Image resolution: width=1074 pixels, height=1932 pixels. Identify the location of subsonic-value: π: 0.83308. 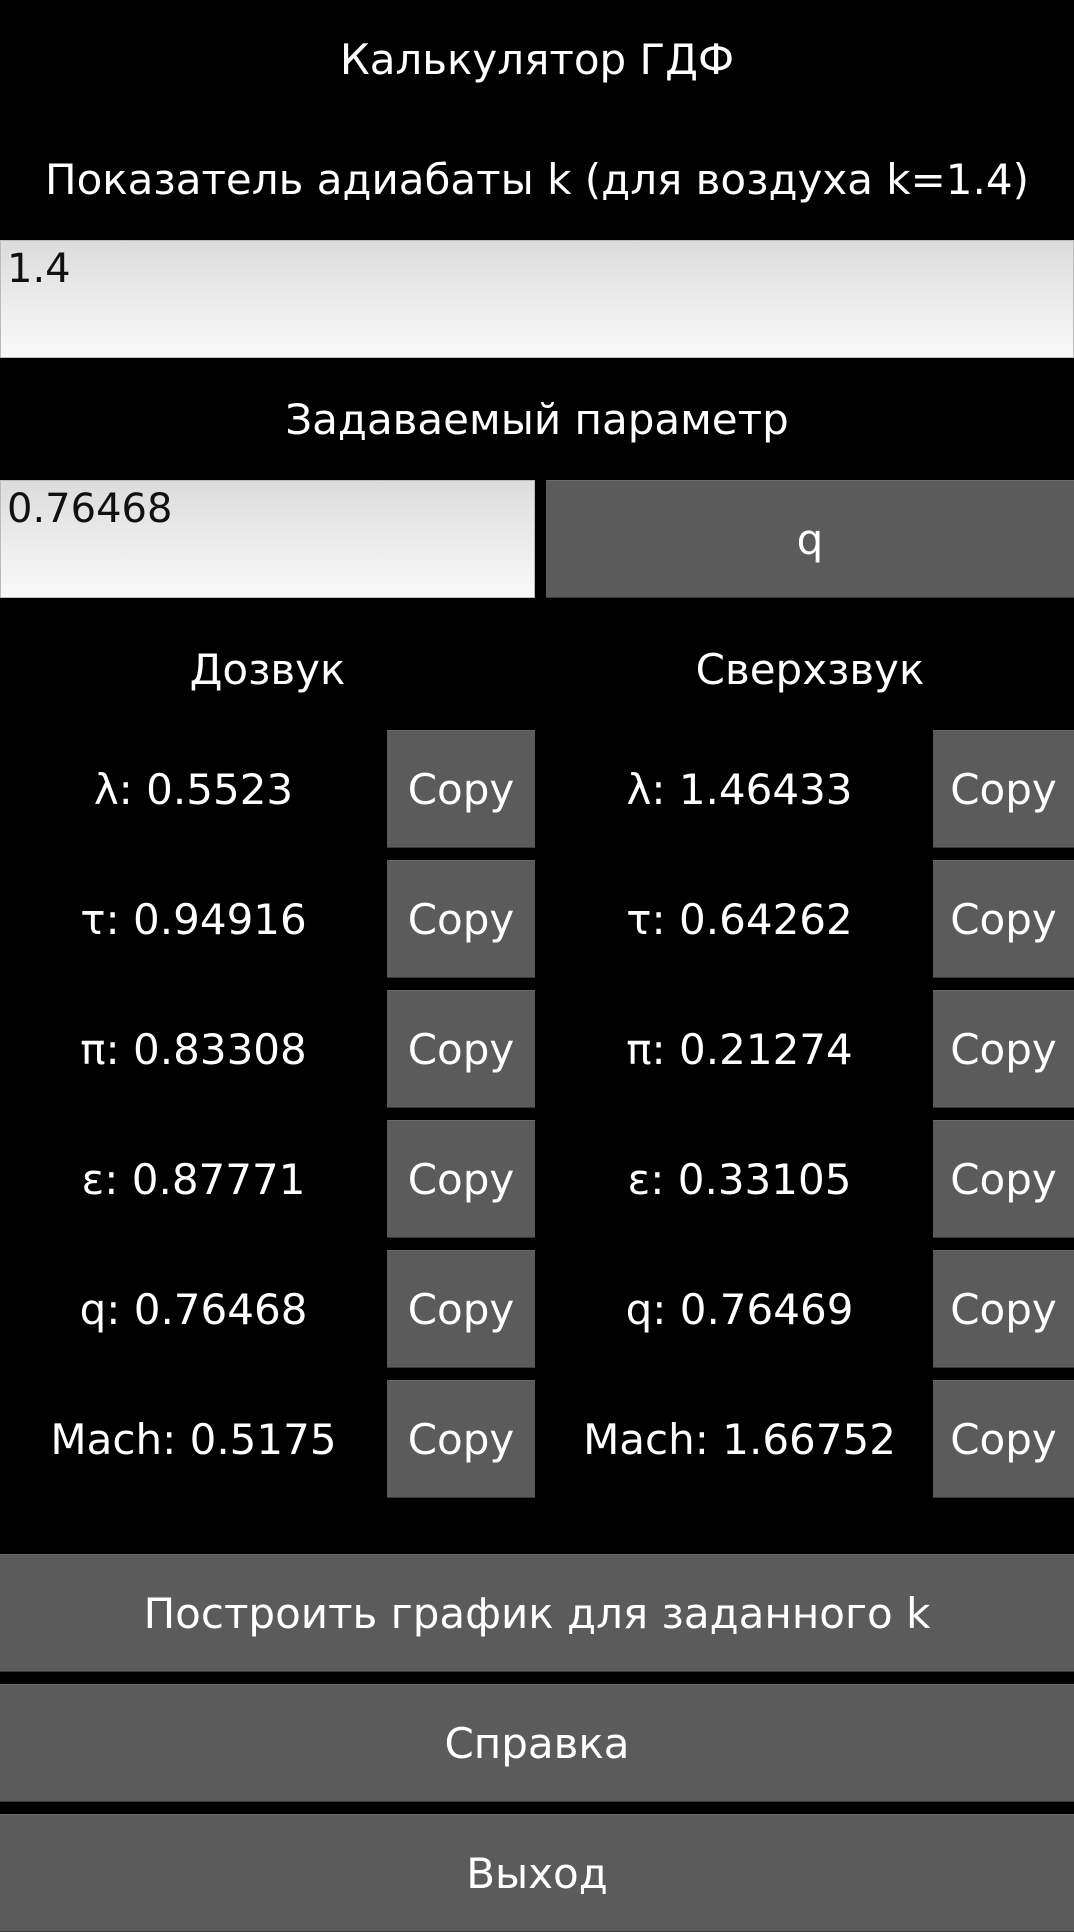
(193, 1049).